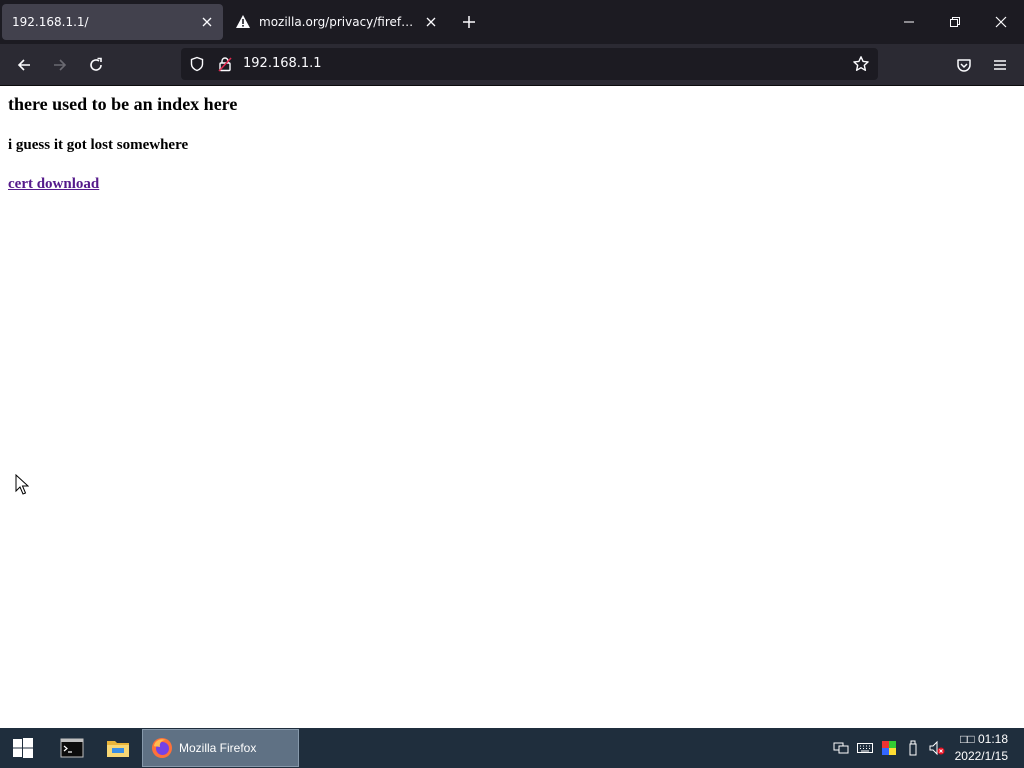 Image resolution: width=1024 pixels, height=768 pixels. What do you see at coordinates (841, 748) in the screenshot?
I see `network-icon` at bounding box center [841, 748].